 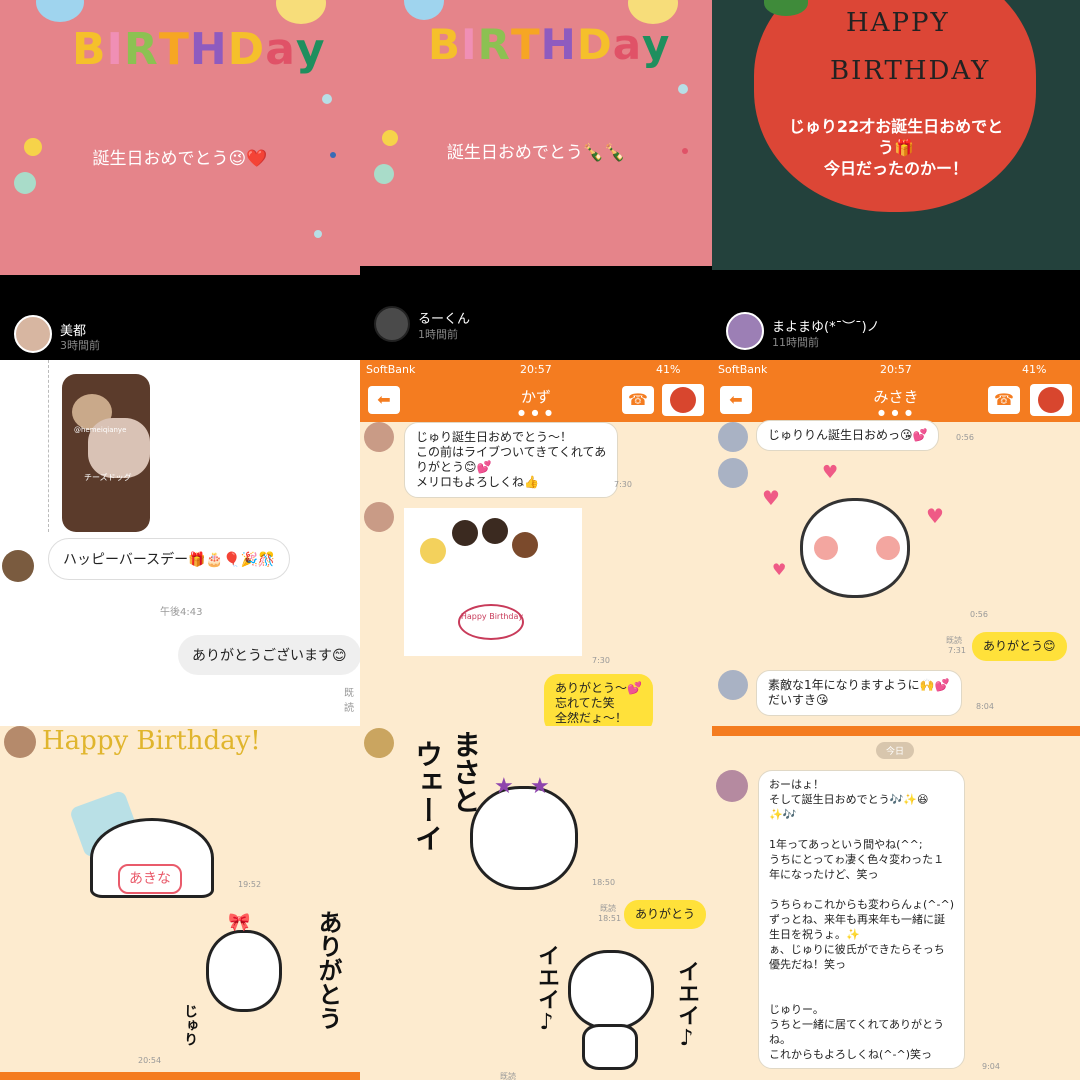 What do you see at coordinates (848, 435) in the screenshot?
I see `received-message: じゅりりん誕生日おめっ😘💕` at bounding box center [848, 435].